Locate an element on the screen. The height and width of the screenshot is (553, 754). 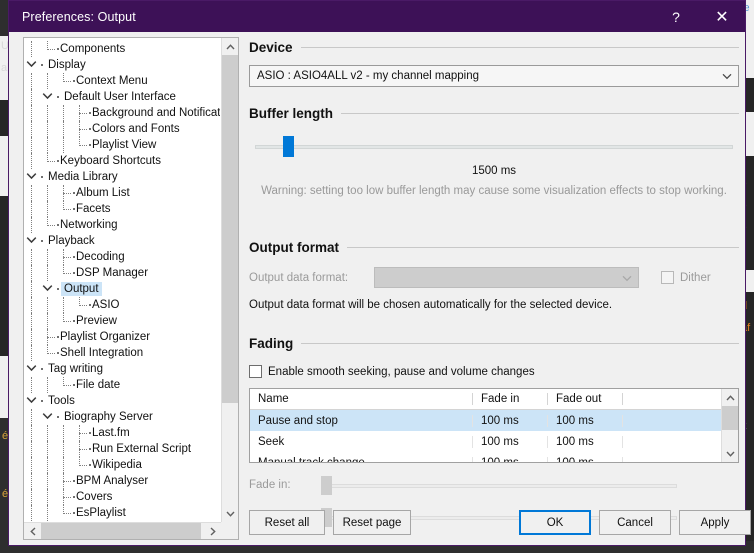
tree-item-playlist-organizer: Playlist Organizer is located at coordinates (122, 337).